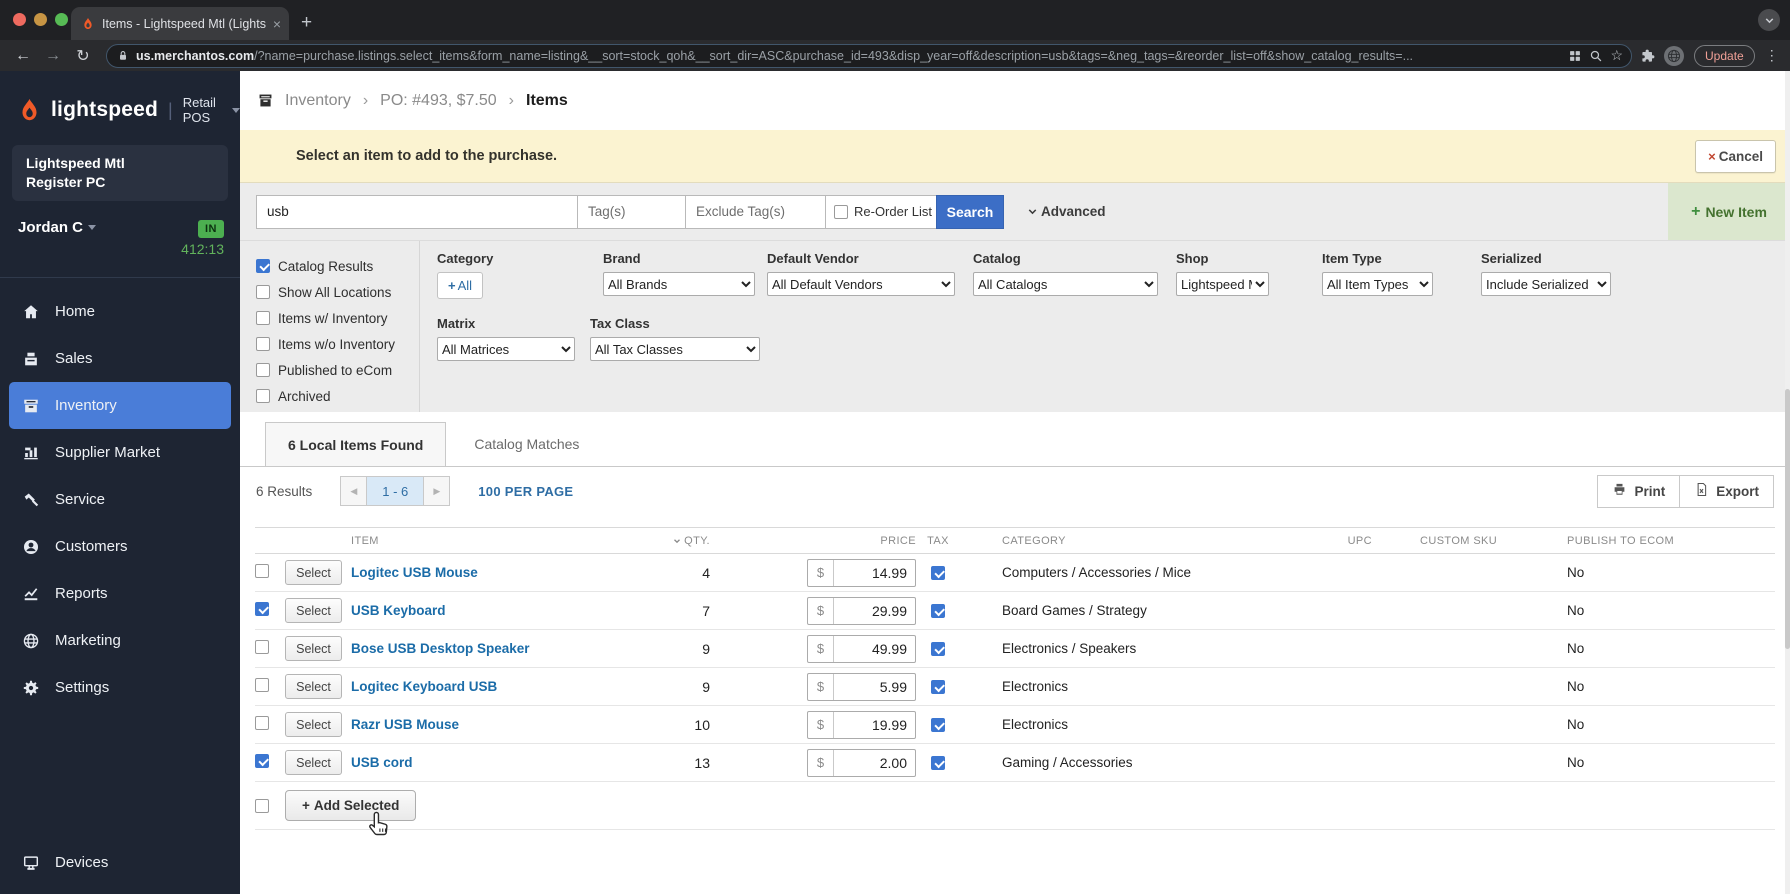 Image resolution: width=1790 pixels, height=894 pixels. What do you see at coordinates (526, 444) in the screenshot?
I see `tab-catalog-matches: Catalog Matches` at bounding box center [526, 444].